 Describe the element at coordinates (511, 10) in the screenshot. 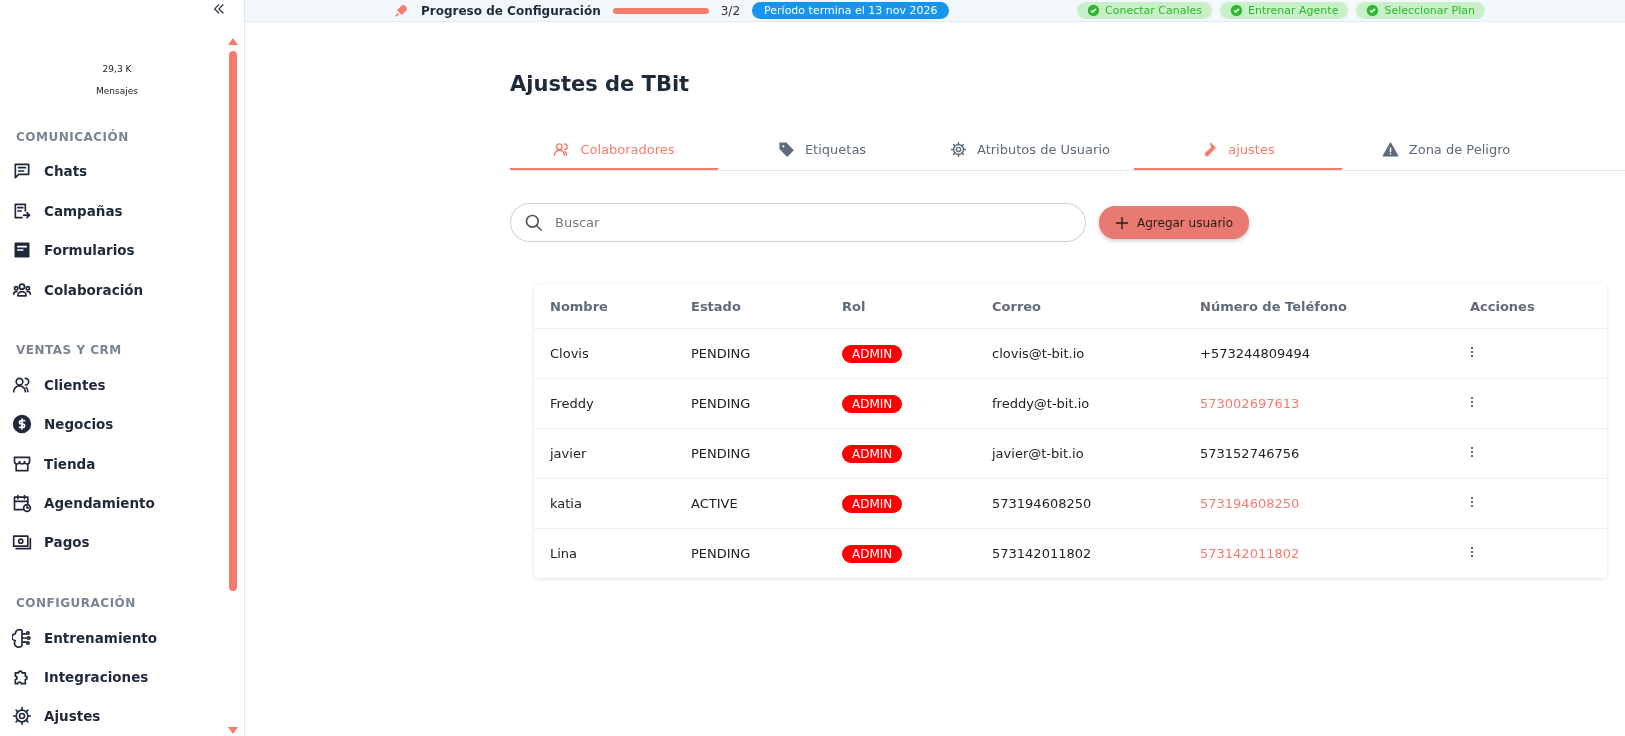

I see `progress-label: Progreso de Configuración` at that location.